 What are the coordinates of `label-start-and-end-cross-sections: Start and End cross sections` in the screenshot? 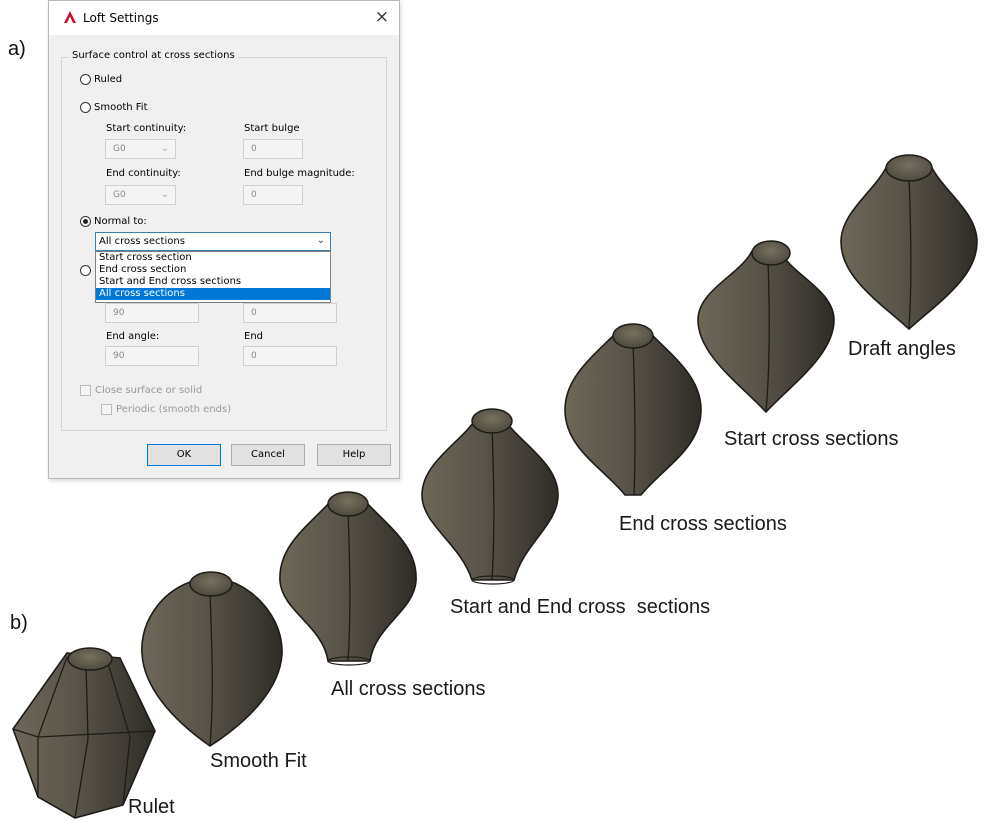 It's located at (580, 607).